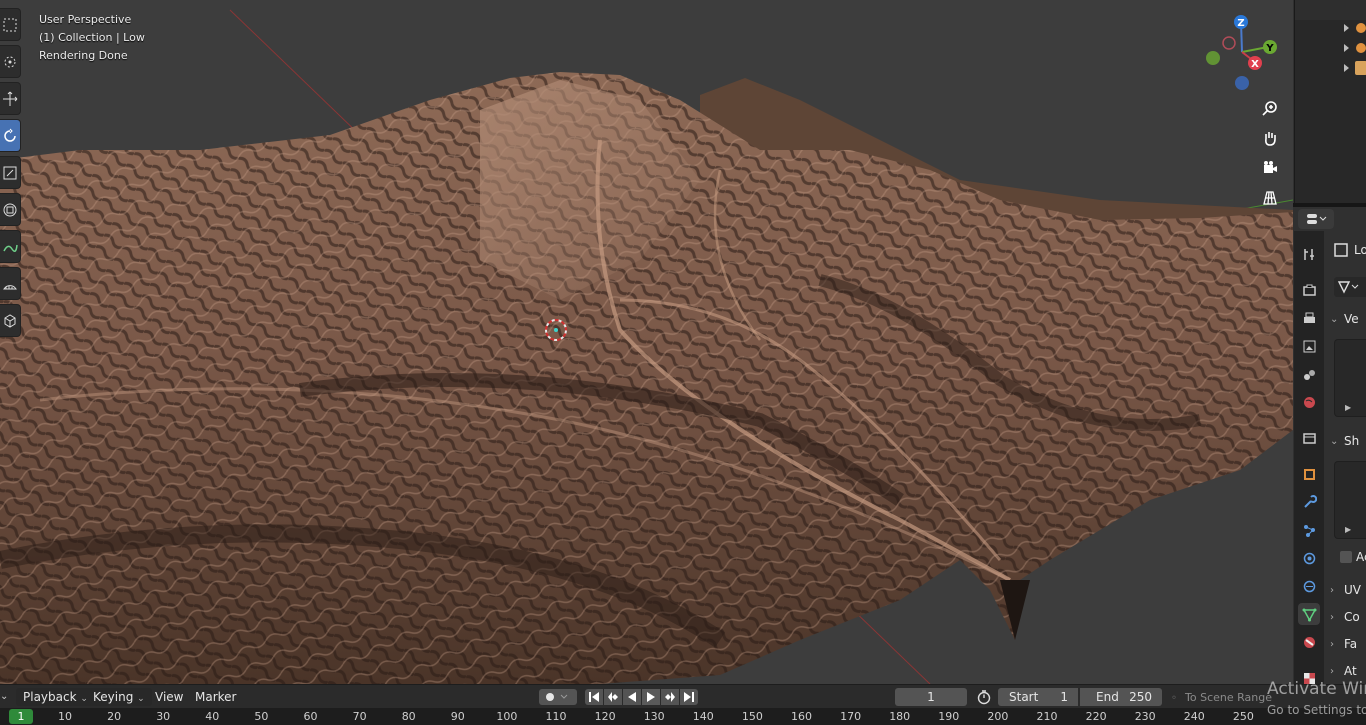 The height and width of the screenshot is (725, 1366). Describe the element at coordinates (1309, 474) in the screenshot. I see `tab-object` at that location.